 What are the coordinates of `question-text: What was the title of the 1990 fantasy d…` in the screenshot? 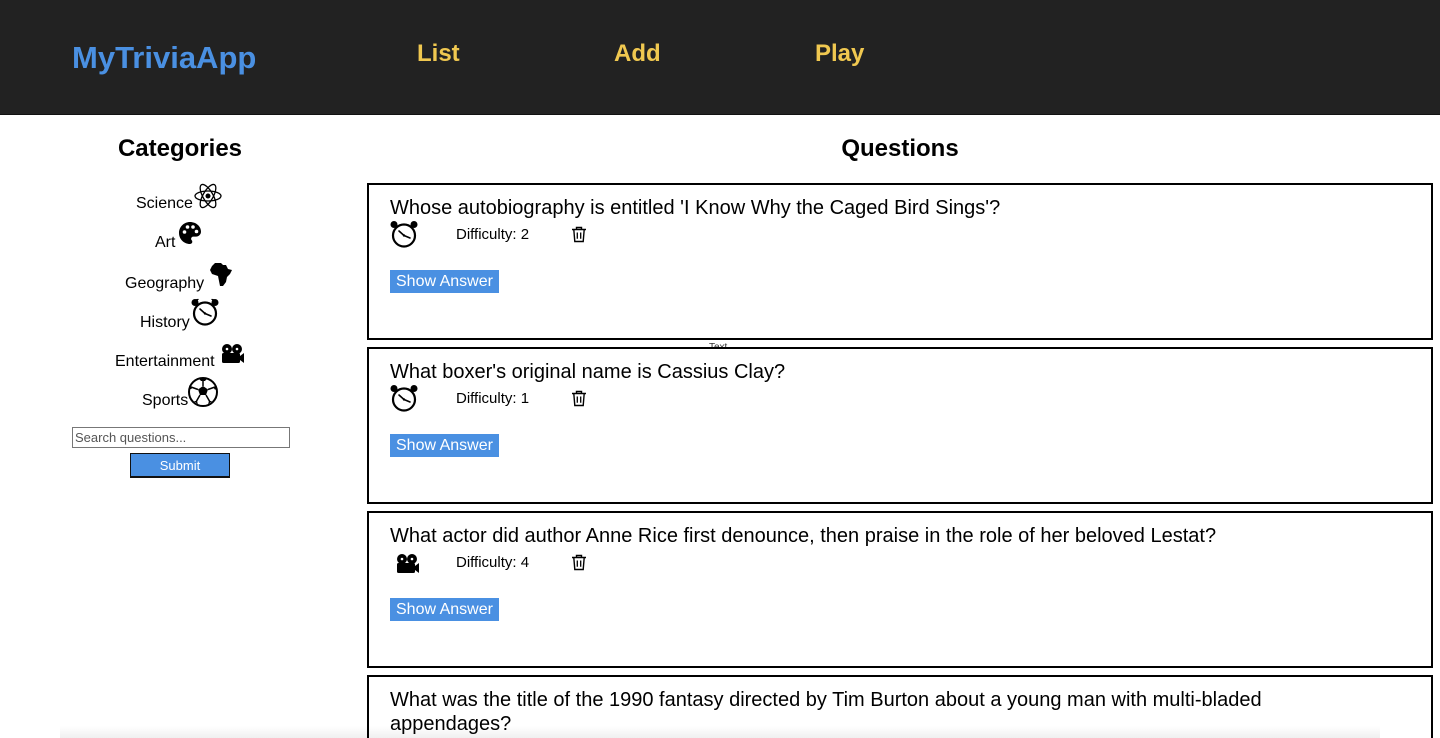 It's located at (826, 712).